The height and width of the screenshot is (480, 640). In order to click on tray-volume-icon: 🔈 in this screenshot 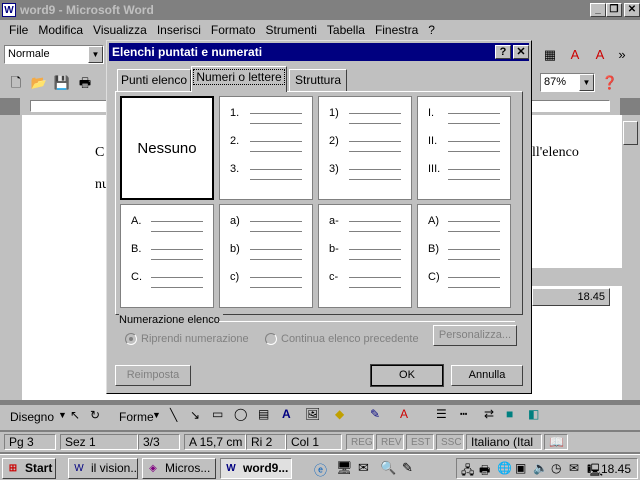, I will do `click(540, 468)`.